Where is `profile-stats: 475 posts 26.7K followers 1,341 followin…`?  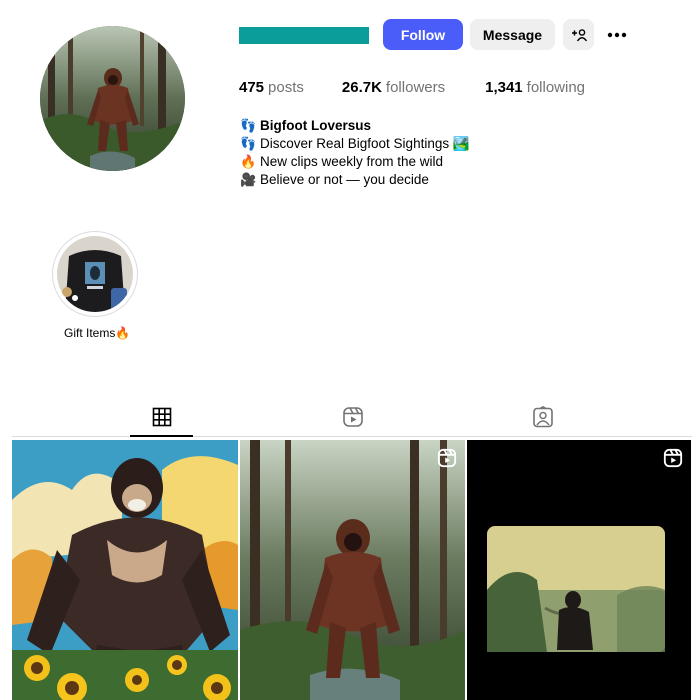 profile-stats: 475 posts 26.7K followers 1,341 followin… is located at coordinates (412, 87).